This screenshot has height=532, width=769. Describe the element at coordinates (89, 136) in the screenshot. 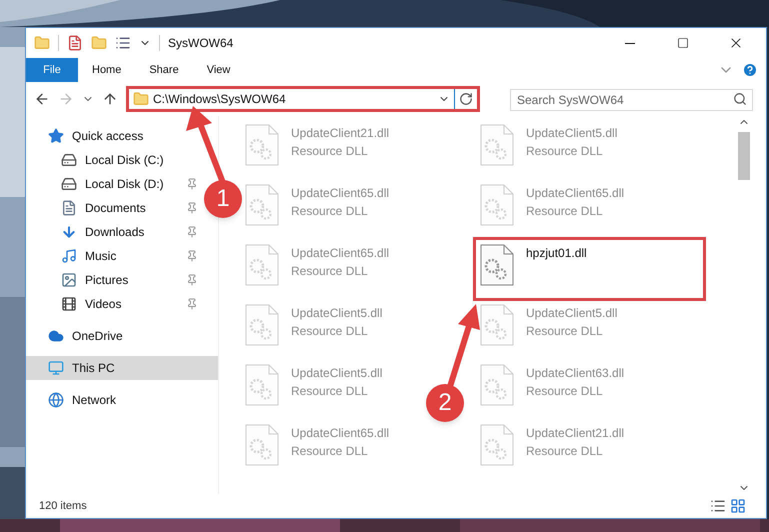

I see `nav-item: Quick access` at that location.